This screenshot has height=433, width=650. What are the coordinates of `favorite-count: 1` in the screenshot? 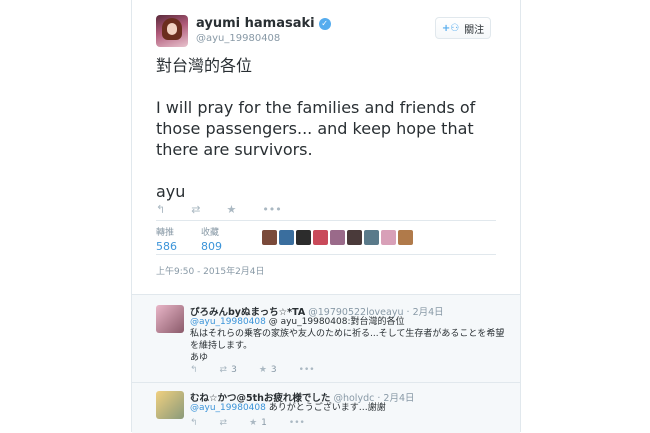 It's located at (264, 423).